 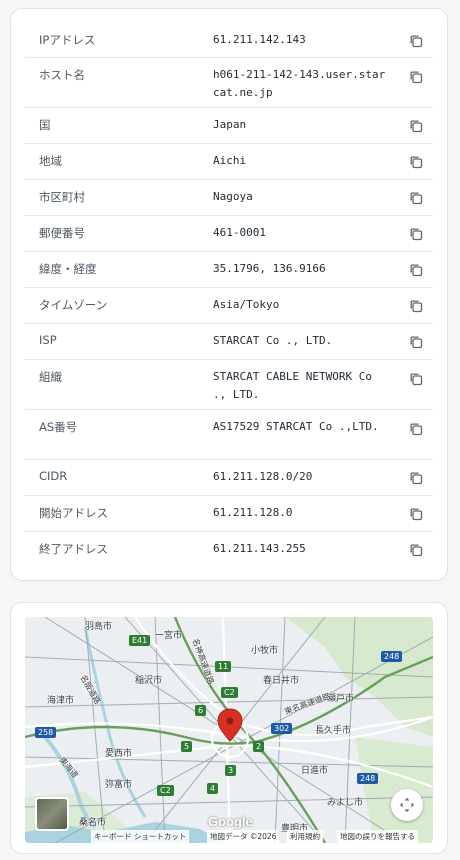 I want to click on fullscreen-button, so click(x=407, y=805).